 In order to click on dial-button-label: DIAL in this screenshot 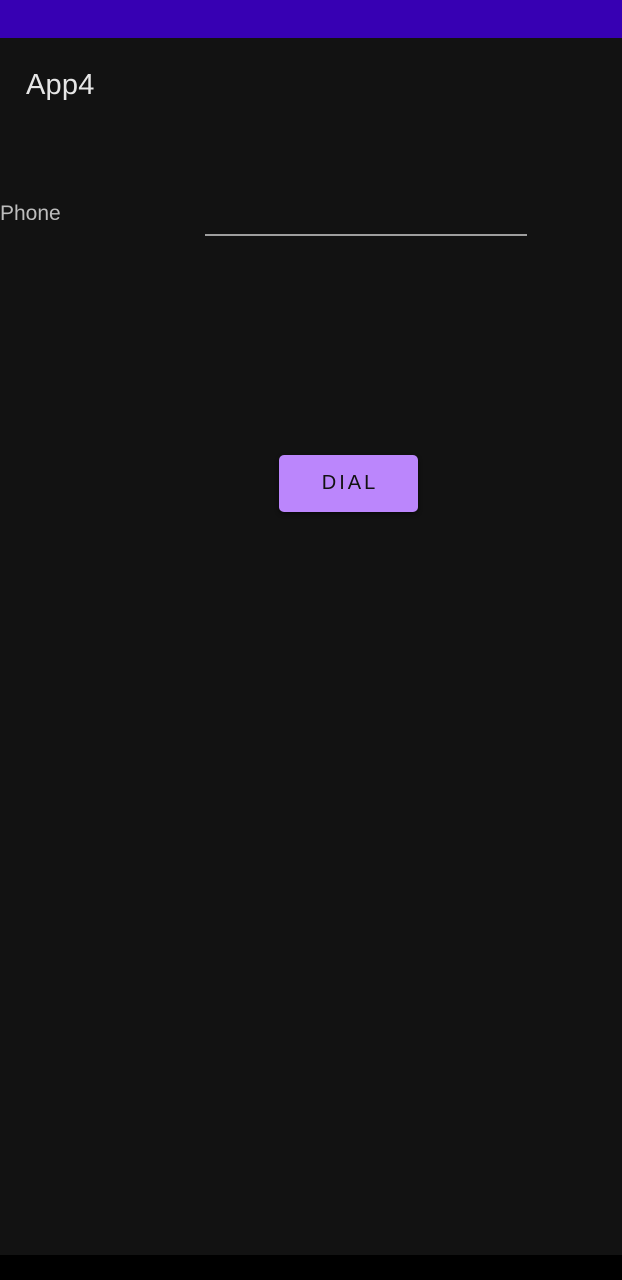, I will do `click(350, 483)`.